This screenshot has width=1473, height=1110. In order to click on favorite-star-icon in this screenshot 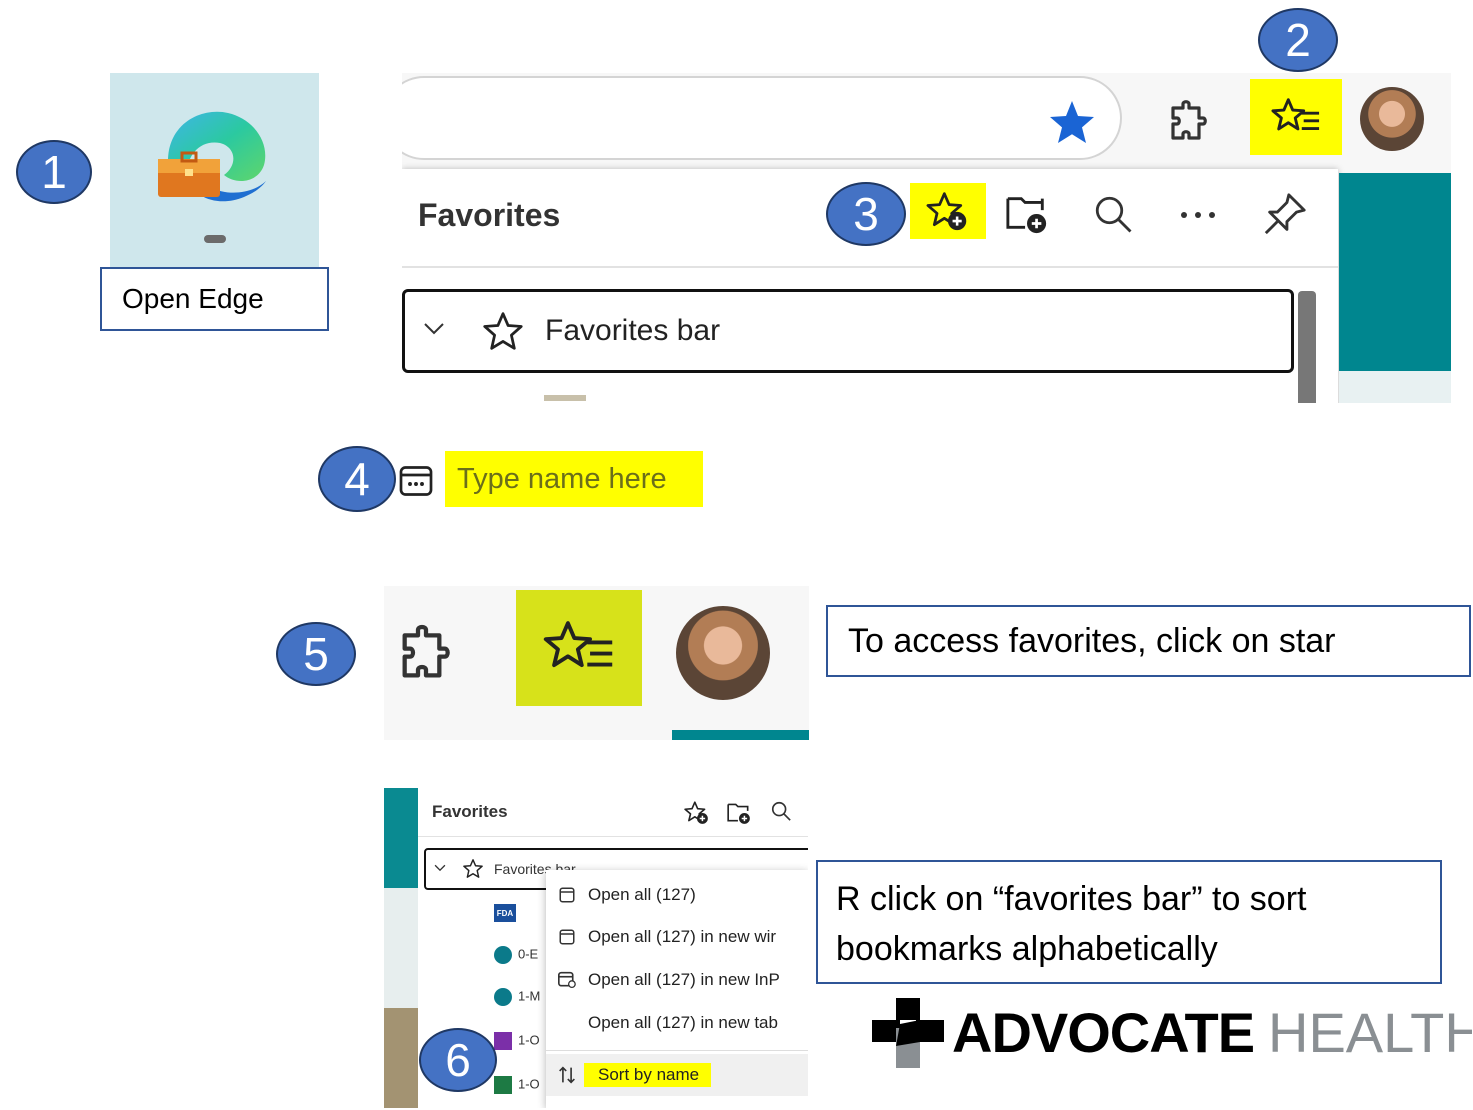, I will do `click(1072, 122)`.